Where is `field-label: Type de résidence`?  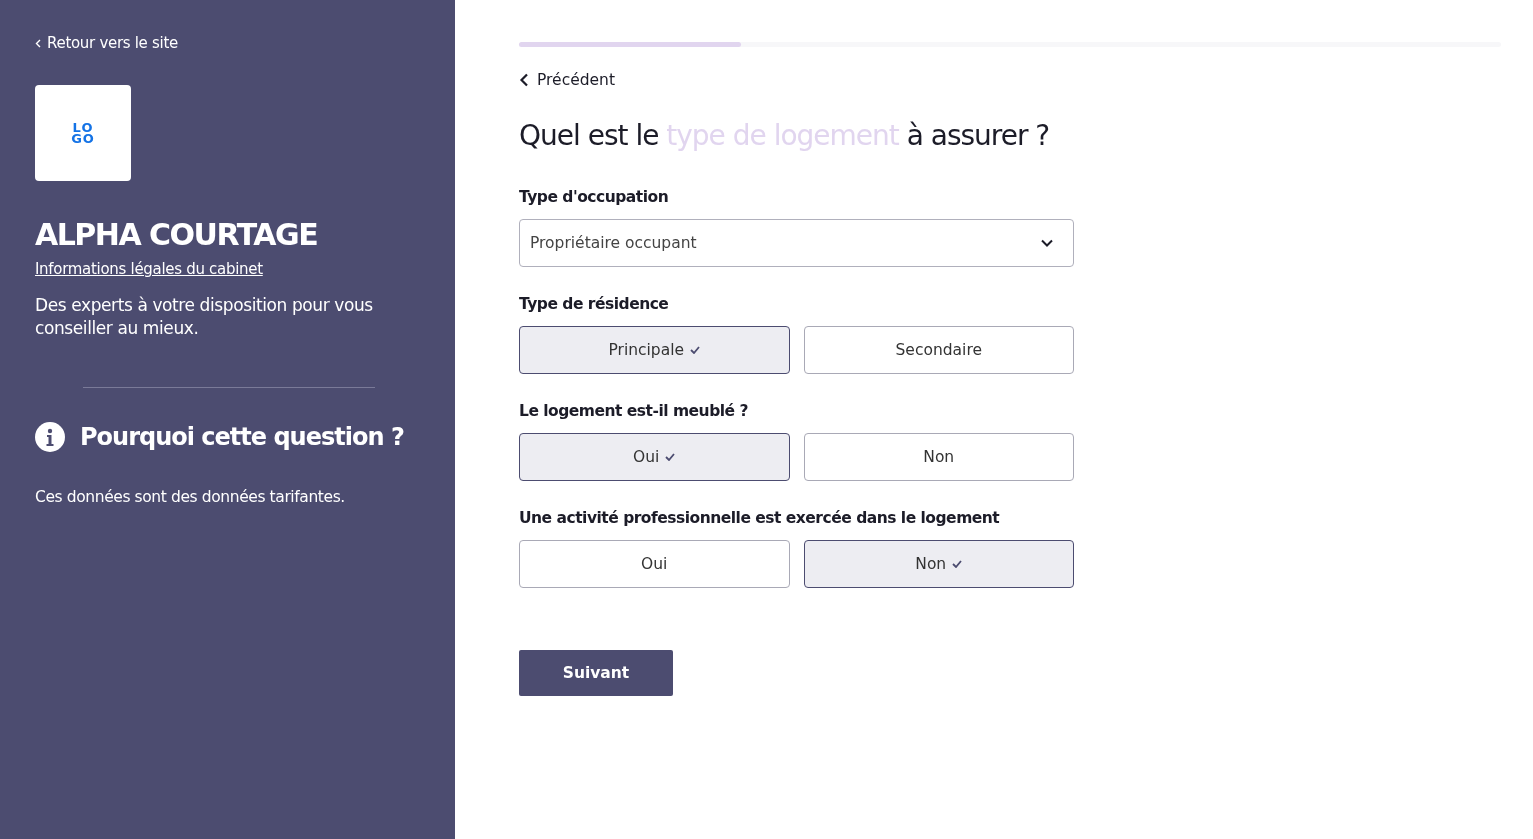 field-label: Type de résidence is located at coordinates (594, 304).